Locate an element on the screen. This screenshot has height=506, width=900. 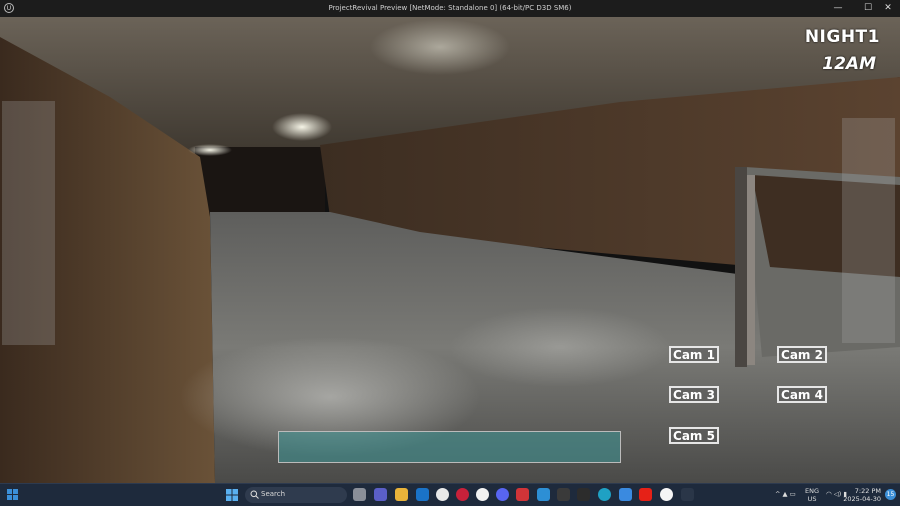
taskbar-clock: 7:22 PM 2025-04-30 is located at coordinates (862, 495).